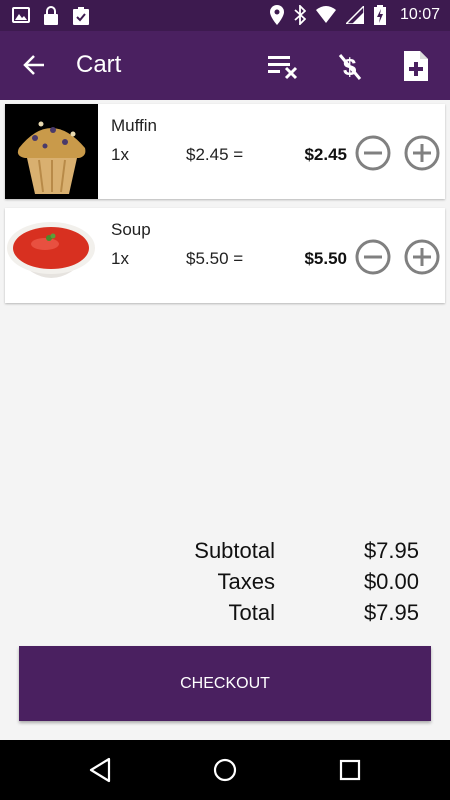 The image size is (450, 800). Describe the element at coordinates (300, 15) in the screenshot. I see `bluetooth-icon` at that location.